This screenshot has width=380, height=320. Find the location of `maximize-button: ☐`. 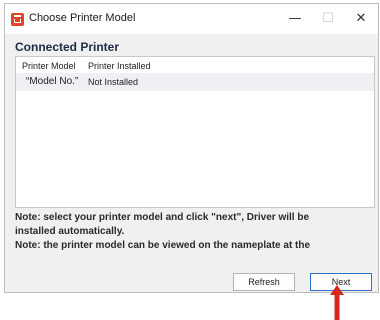

maximize-button: ☐ is located at coordinates (328, 18).